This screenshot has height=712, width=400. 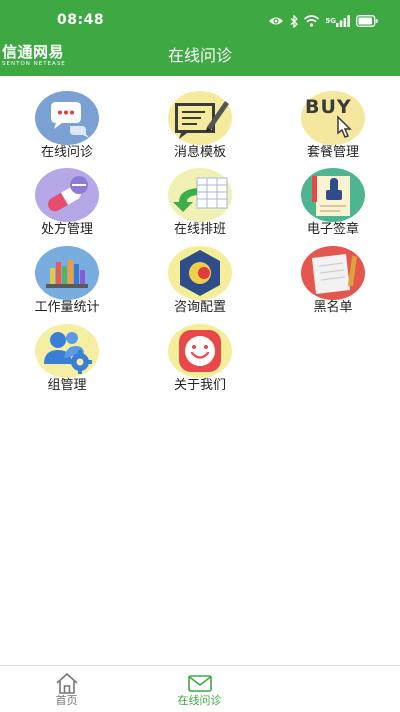 I want to click on menu-item-label: 在线排班, so click(x=199, y=229).